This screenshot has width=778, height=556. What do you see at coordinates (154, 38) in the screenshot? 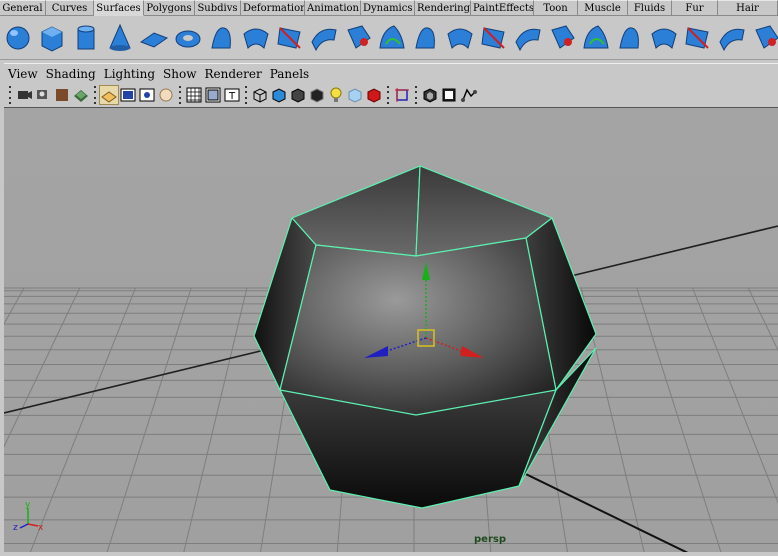
I see `nurbs-plane-icon` at bounding box center [154, 38].